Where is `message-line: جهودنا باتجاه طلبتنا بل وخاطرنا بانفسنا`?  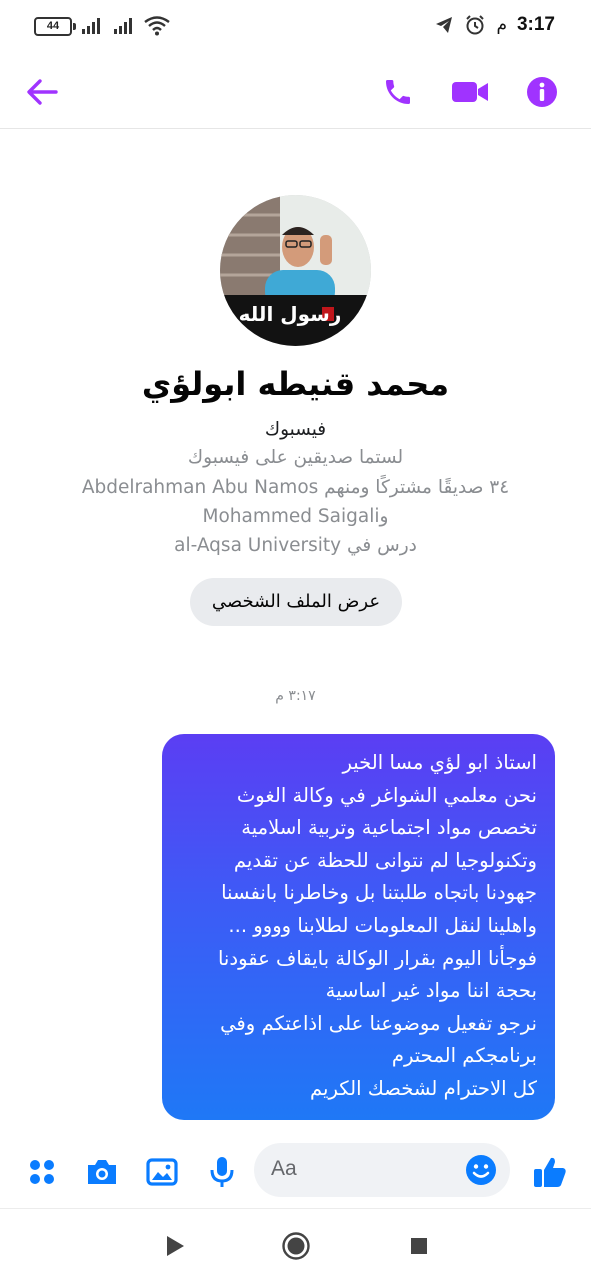 message-line: جهودنا باتجاه طلبتنا بل وخاطرنا بانفسنا is located at coordinates (379, 893).